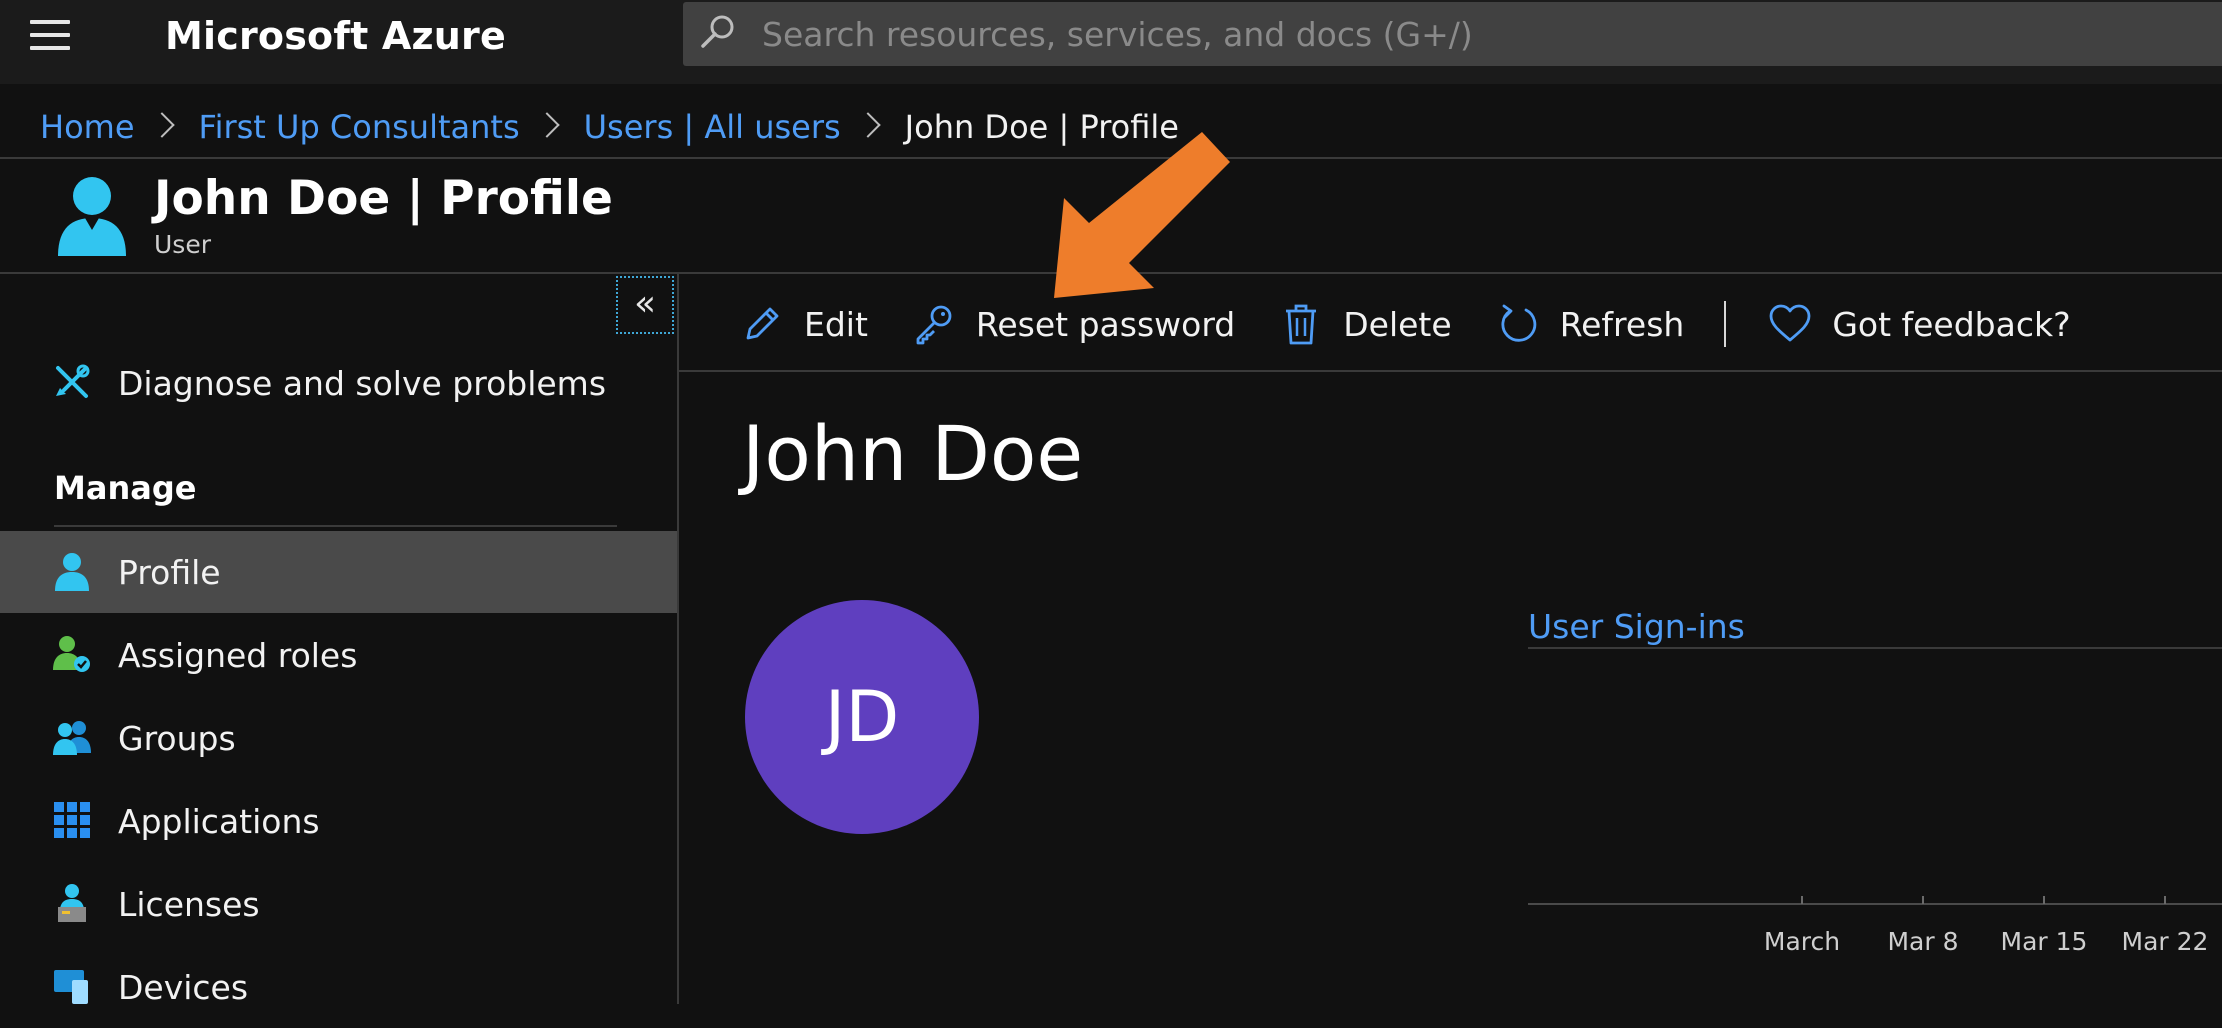  What do you see at coordinates (1875, 926) in the screenshot?
I see `signins-chart: March Mar 8 Mar 15 Mar 22` at bounding box center [1875, 926].